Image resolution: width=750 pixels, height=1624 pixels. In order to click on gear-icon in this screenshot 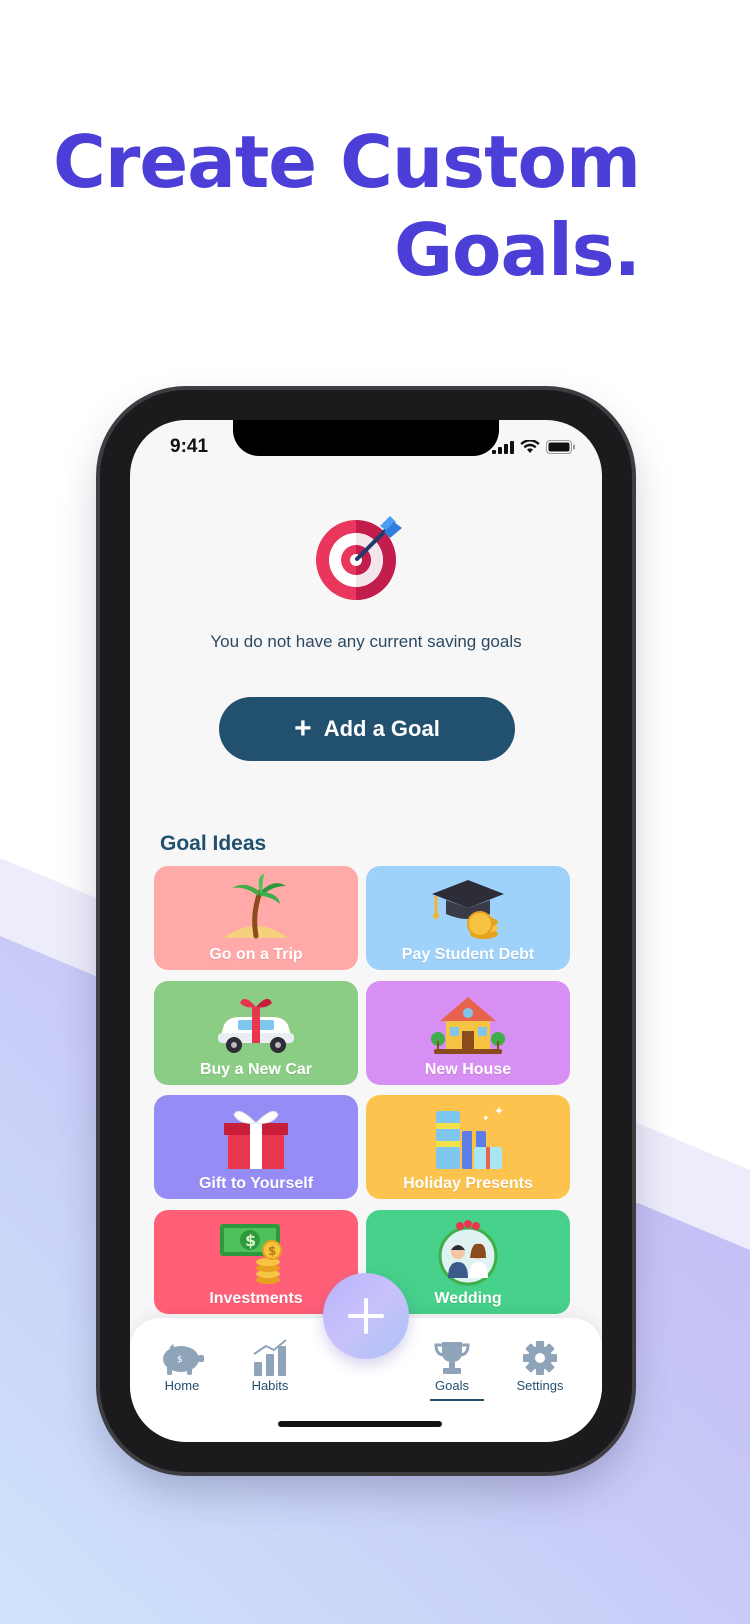, I will do `click(540, 1358)`.